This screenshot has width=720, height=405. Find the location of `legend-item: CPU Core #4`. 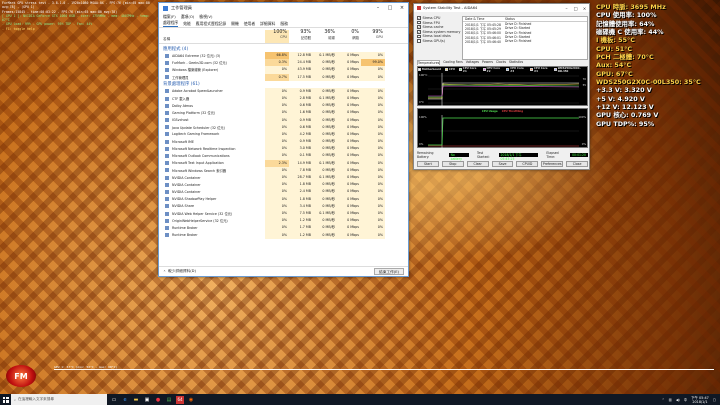

legend-item: CPU Core #4 is located at coordinates (540, 70).